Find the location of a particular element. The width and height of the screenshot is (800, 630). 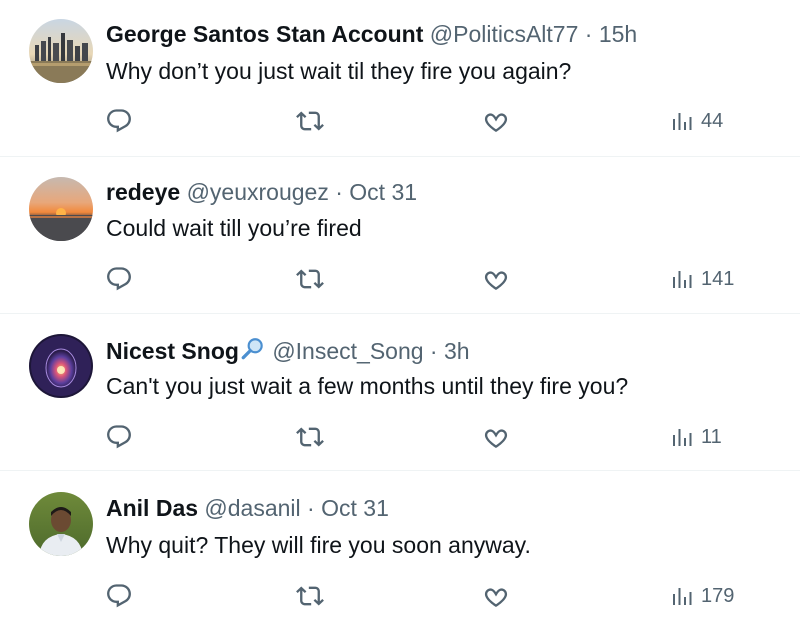

views-count: 11 is located at coordinates (711, 436).